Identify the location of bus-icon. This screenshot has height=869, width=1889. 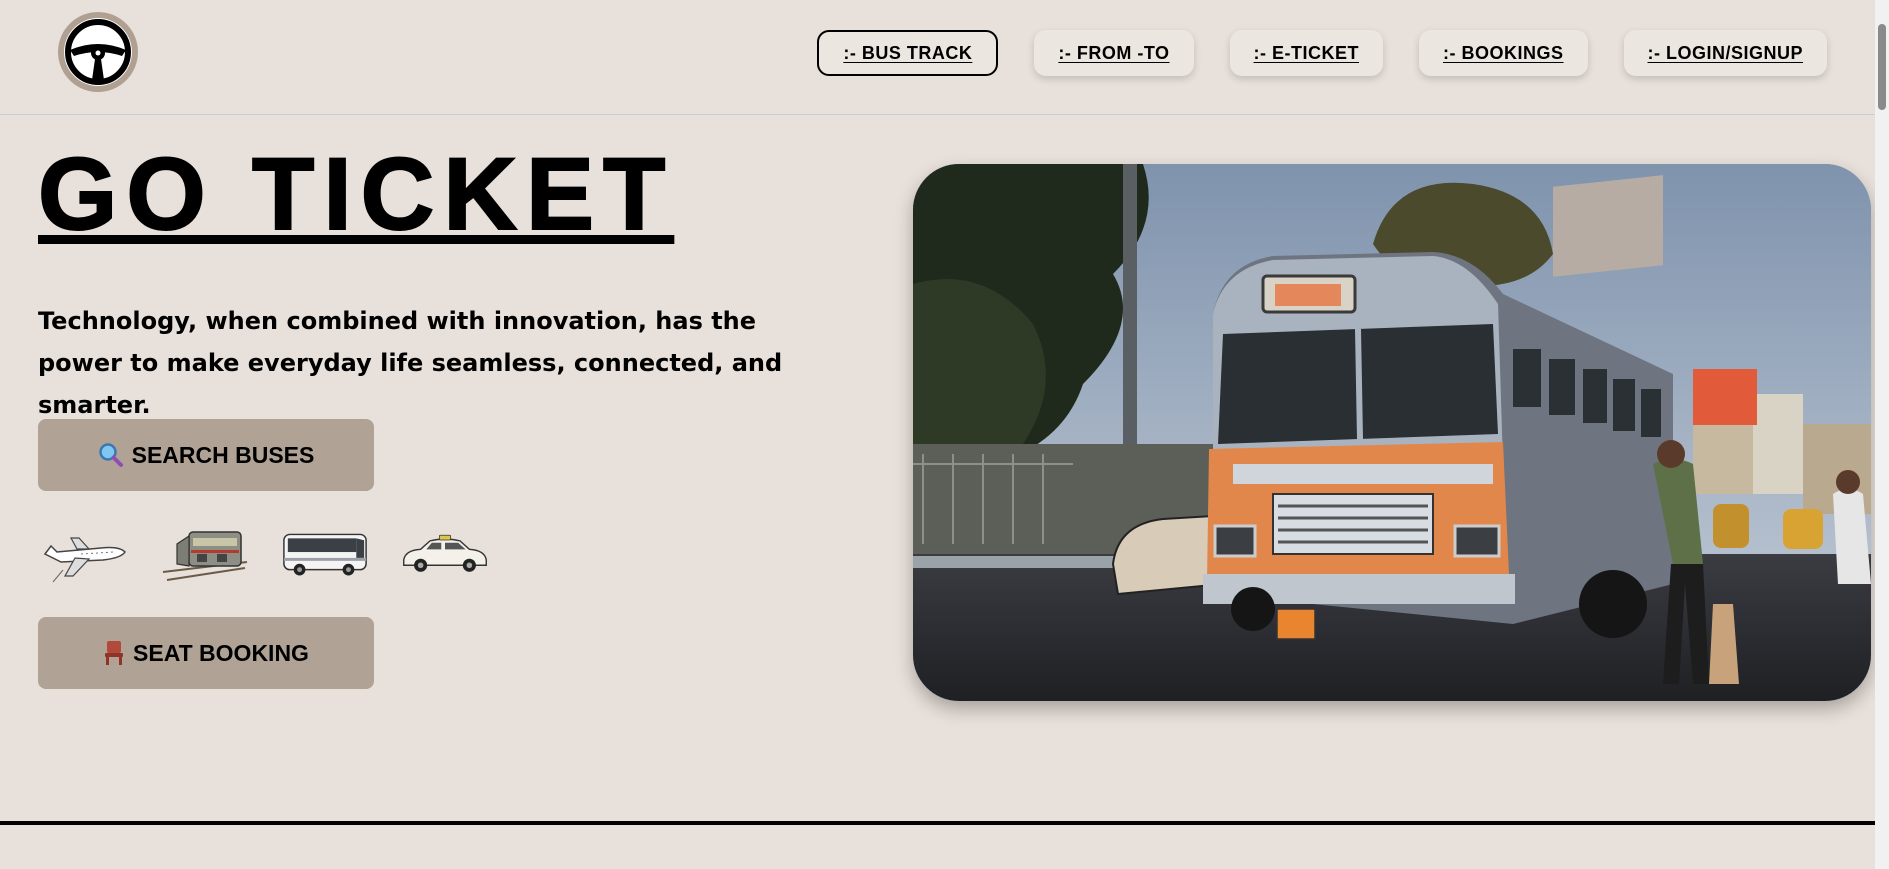
(325, 554).